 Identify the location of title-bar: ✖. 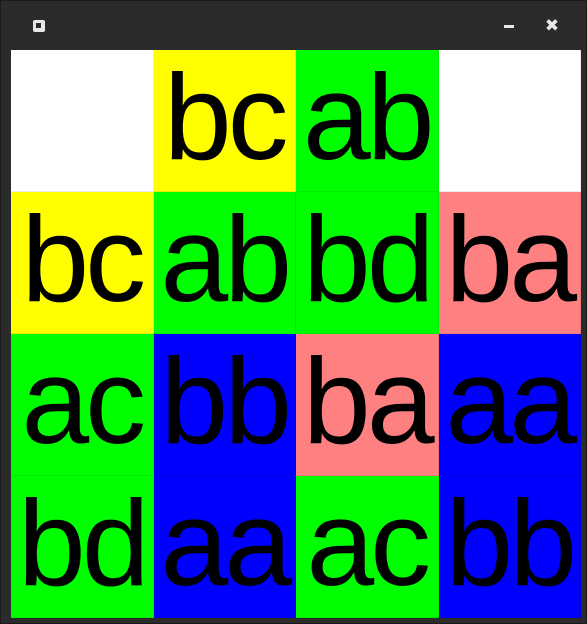
(293, 26).